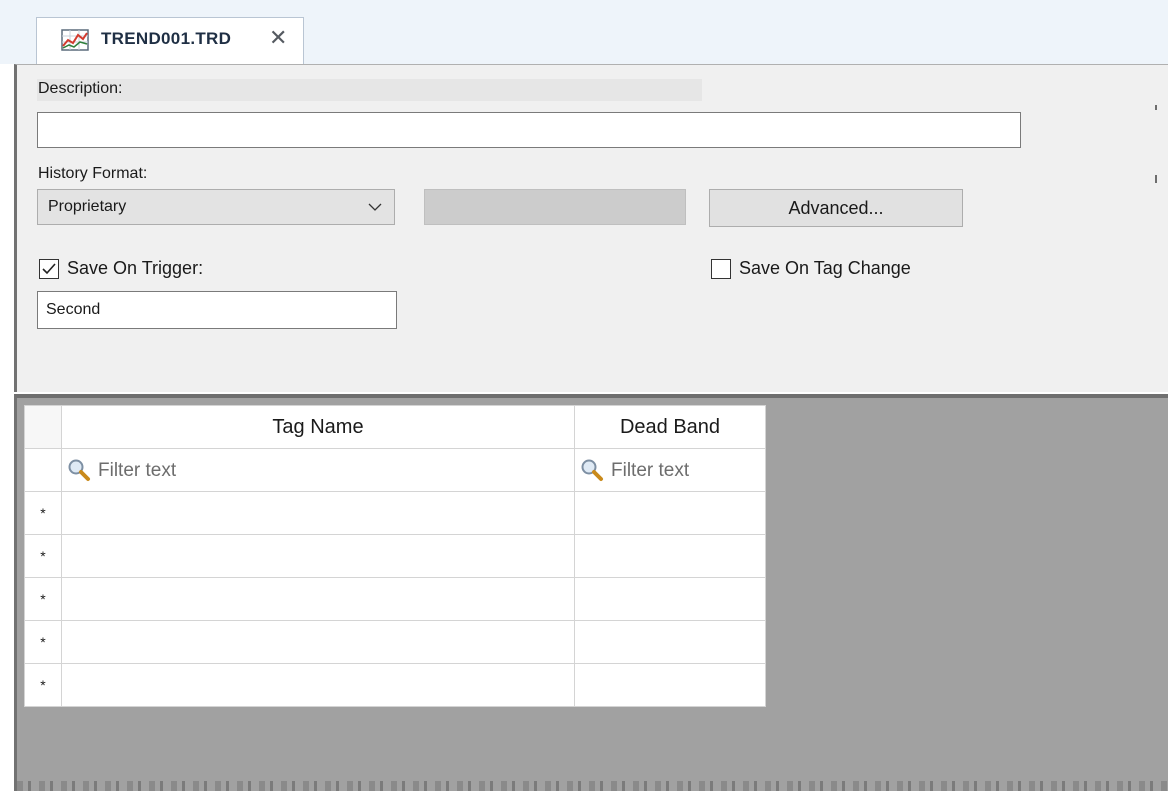  Describe the element at coordinates (80, 88) in the screenshot. I see `description-label: Description:` at that location.